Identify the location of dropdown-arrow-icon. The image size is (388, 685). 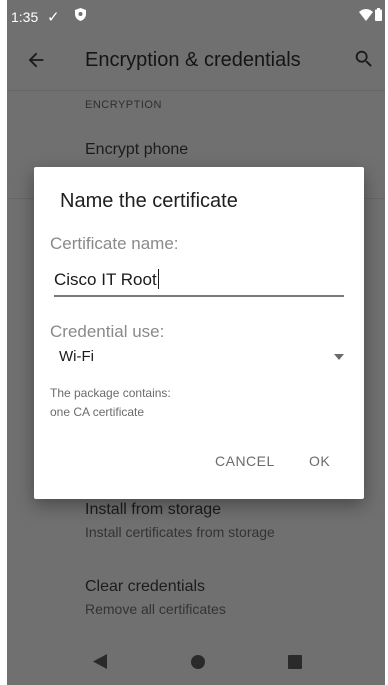
(339, 357).